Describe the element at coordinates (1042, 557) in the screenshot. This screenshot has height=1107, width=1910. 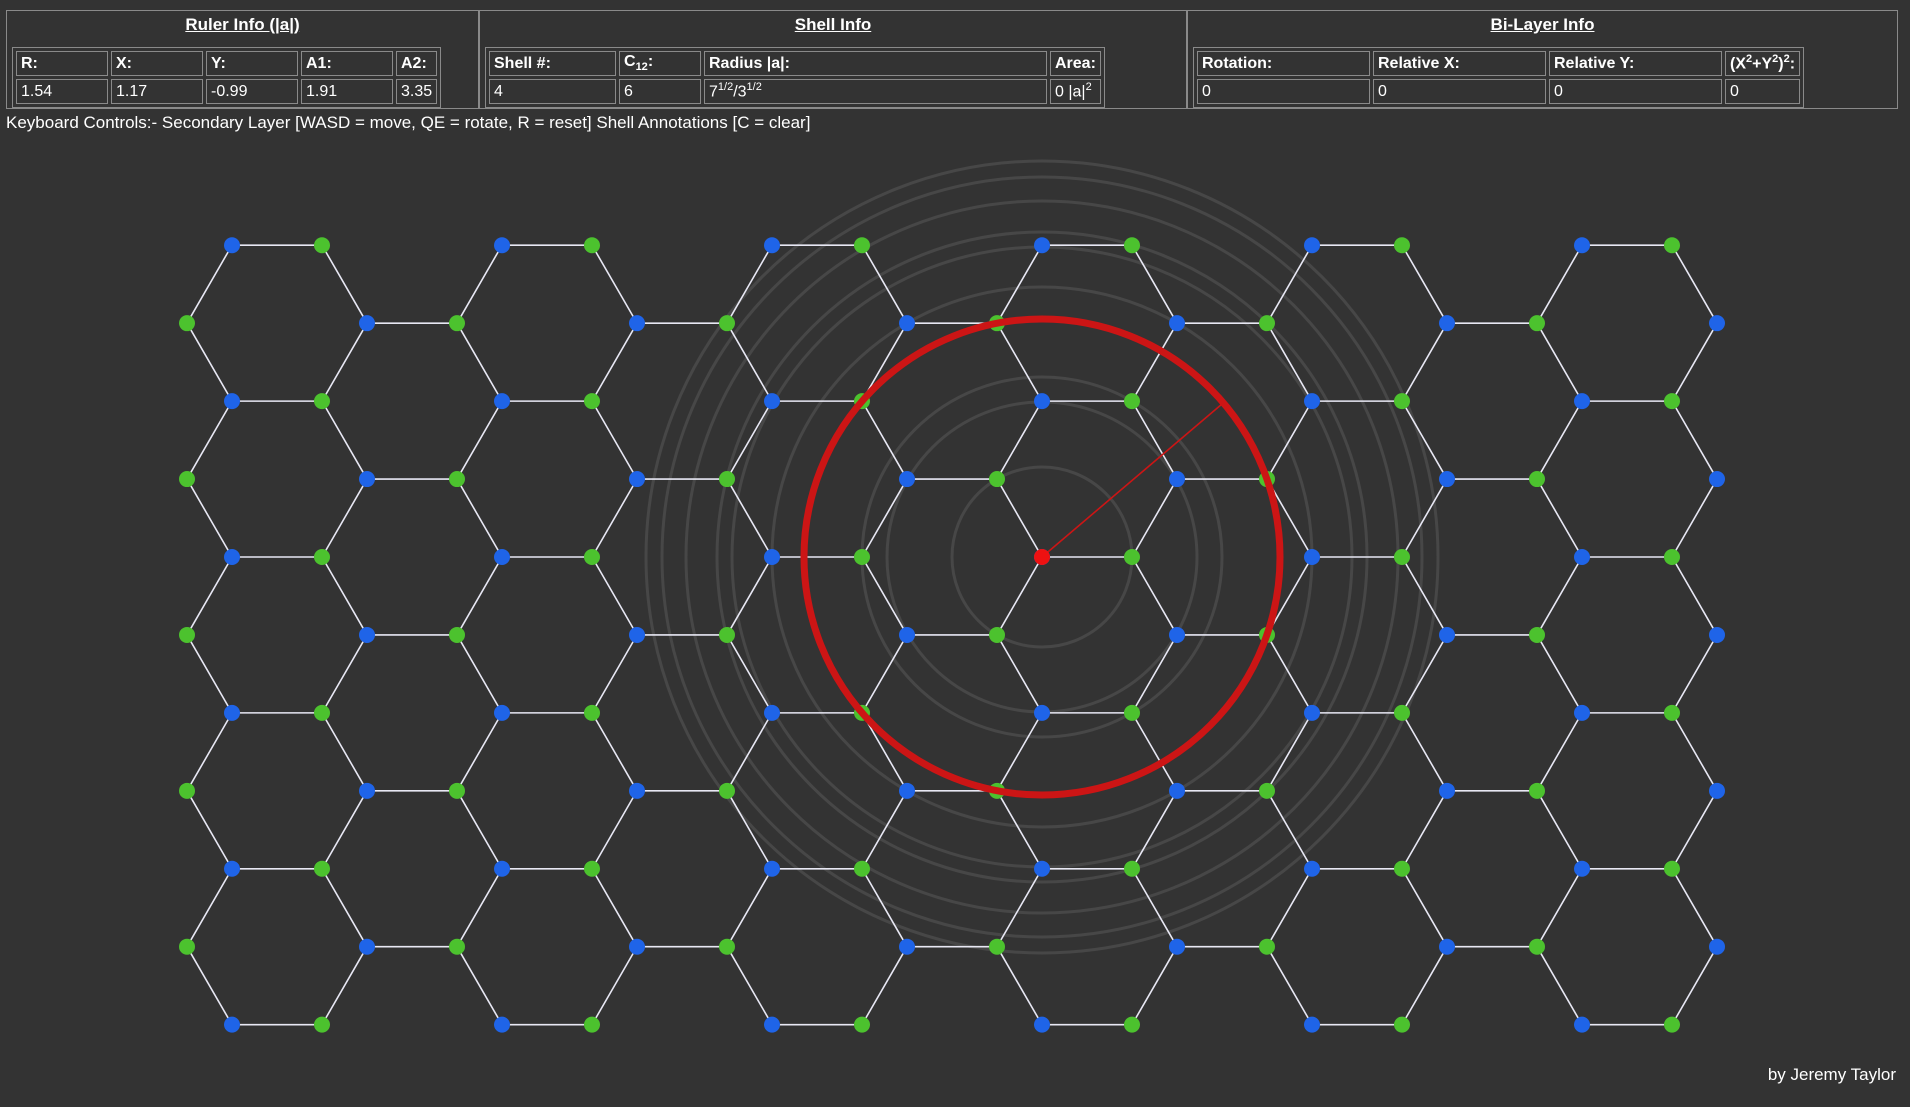
I see `origin-point` at that location.